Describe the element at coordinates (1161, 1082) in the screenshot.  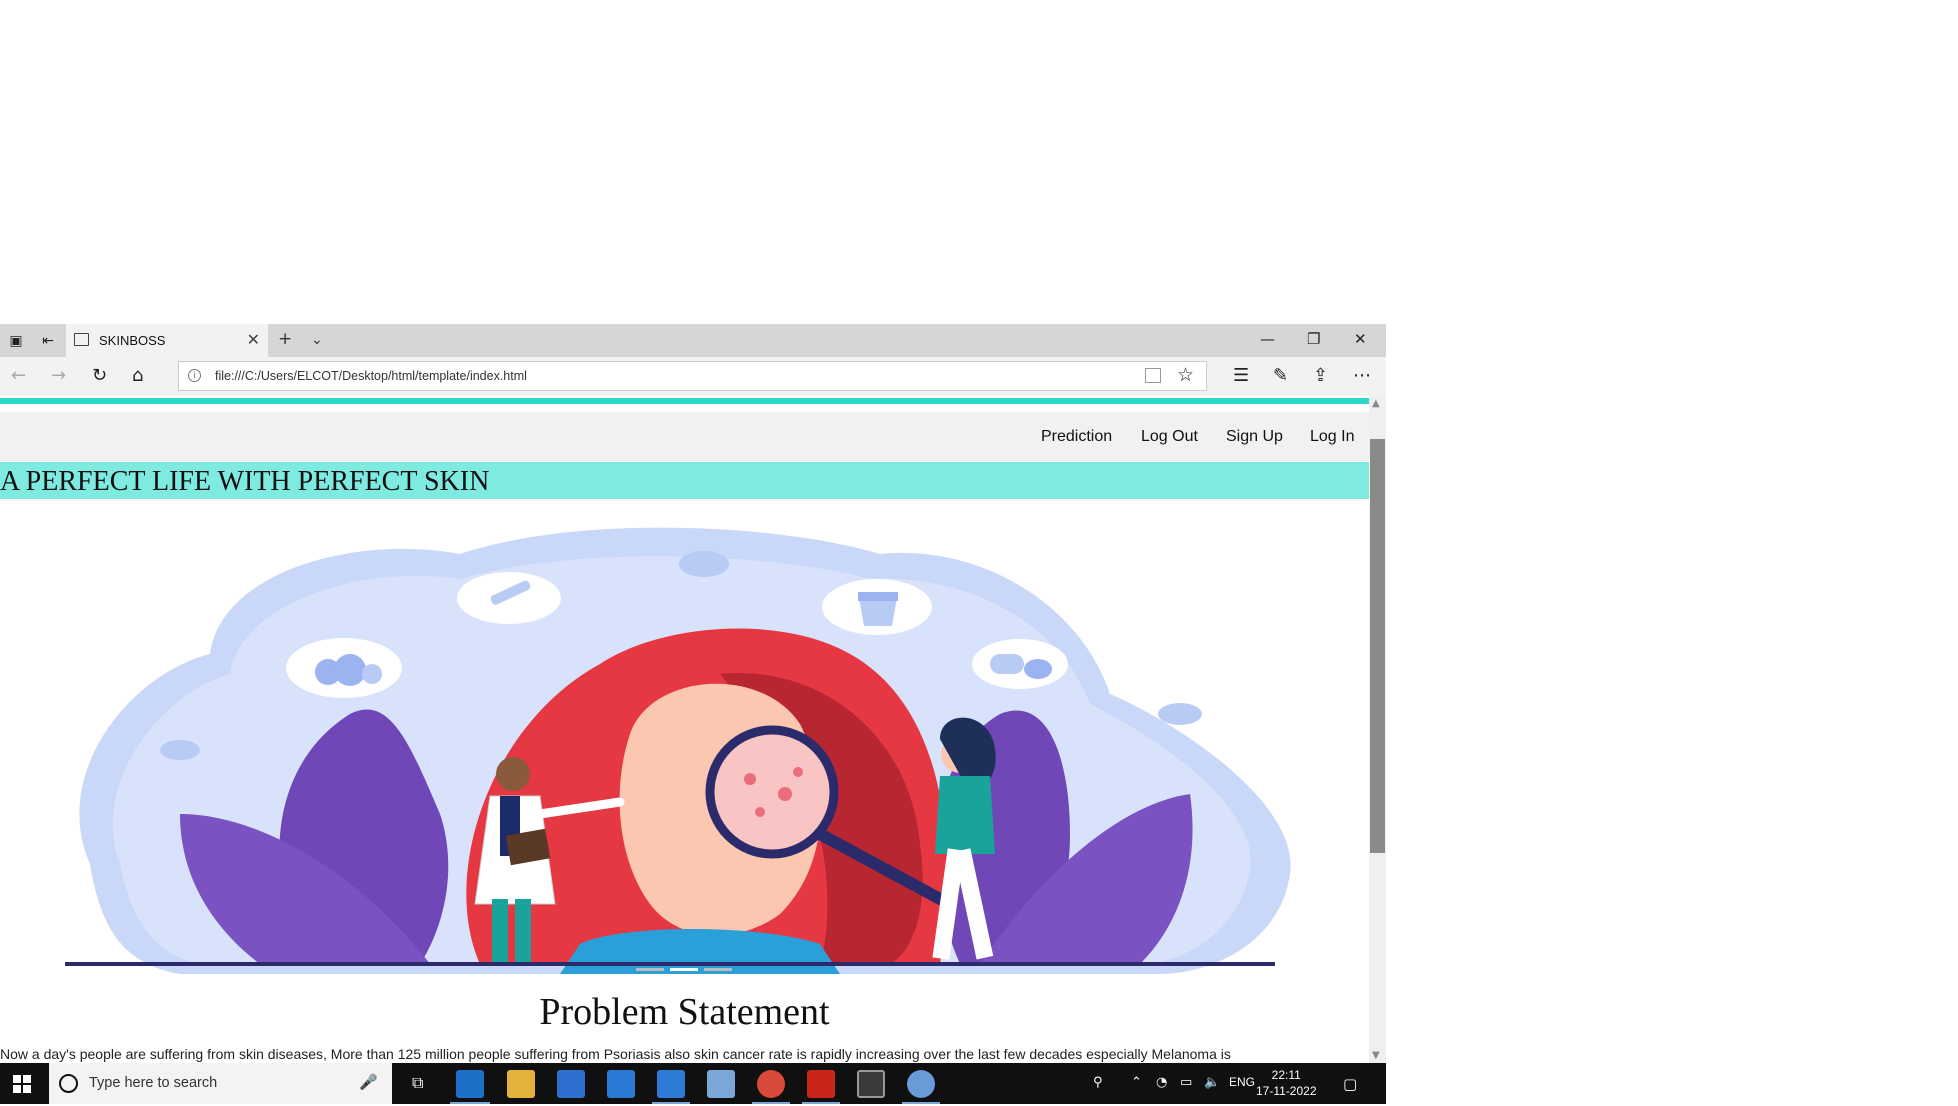
I see `network-icon: ◔` at that location.